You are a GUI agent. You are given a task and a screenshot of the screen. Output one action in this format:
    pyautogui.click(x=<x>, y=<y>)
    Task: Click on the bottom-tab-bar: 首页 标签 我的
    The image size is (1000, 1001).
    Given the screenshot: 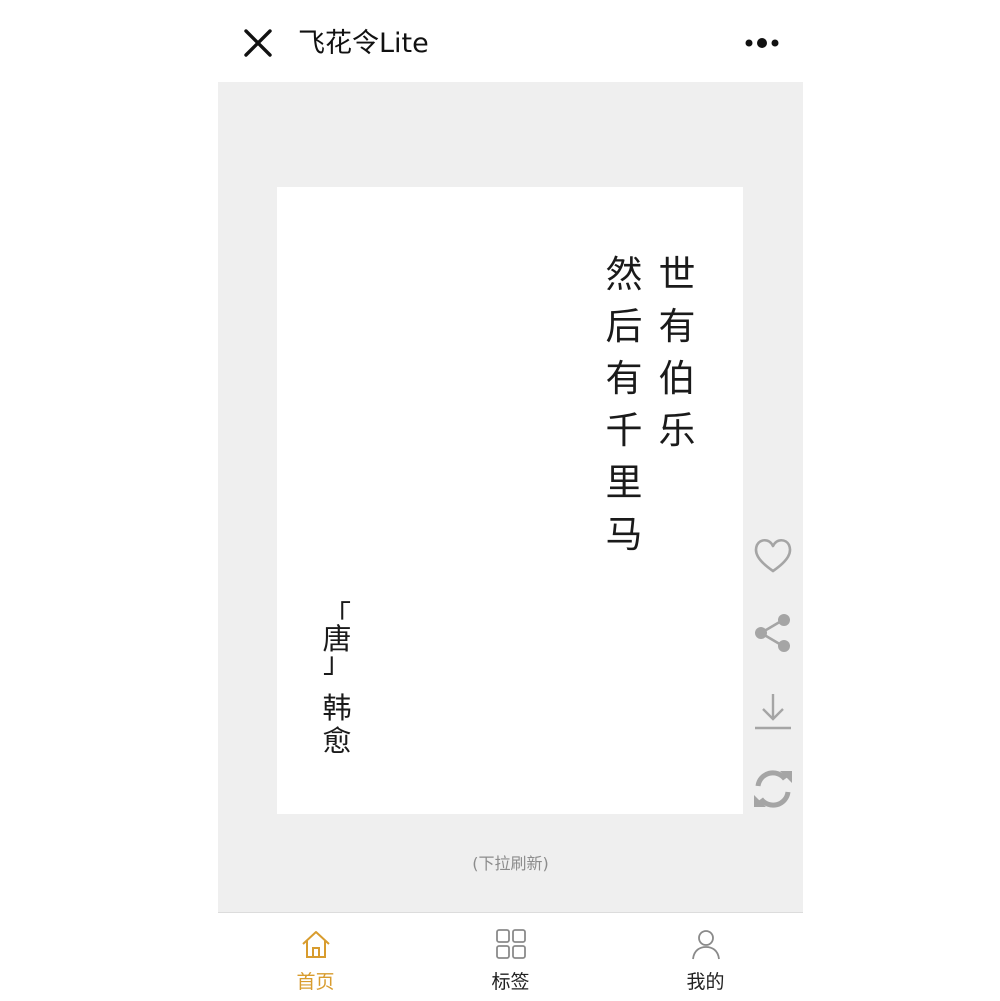 What is the action you would take?
    pyautogui.click(x=510, y=956)
    